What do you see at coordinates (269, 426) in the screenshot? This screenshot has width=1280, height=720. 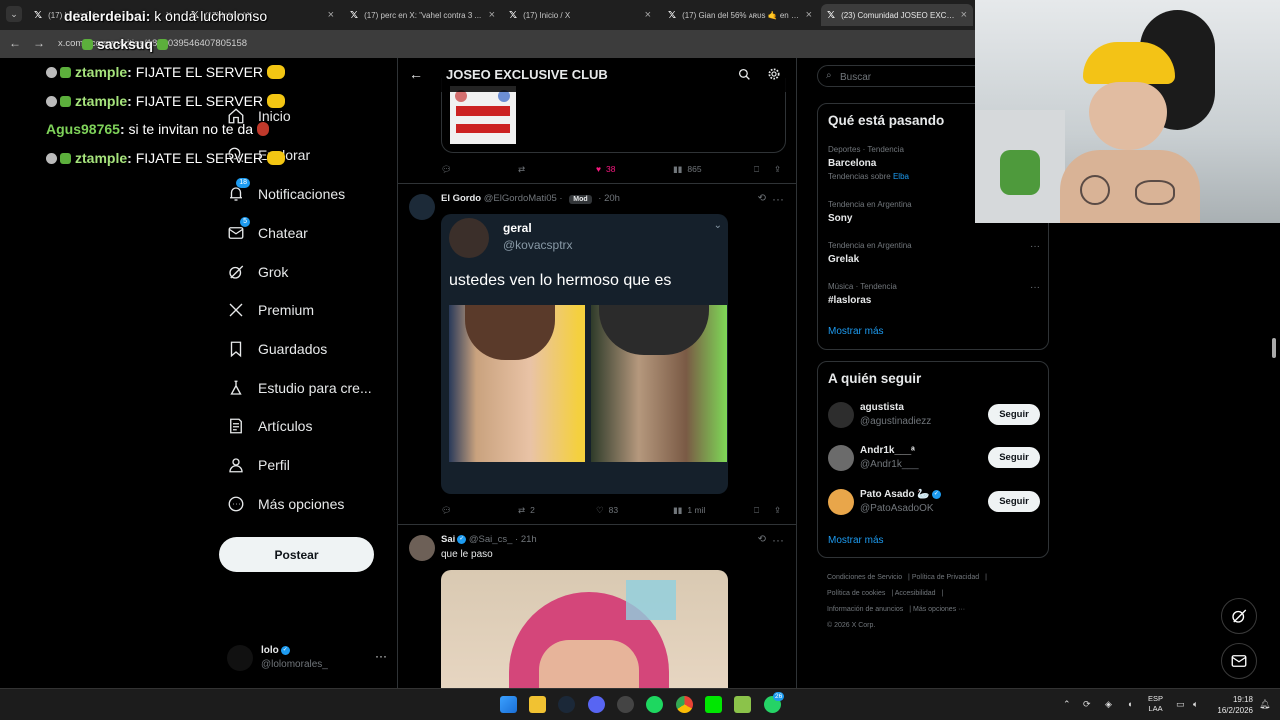 I see `nav-item-articles: Artículos` at bounding box center [269, 426].